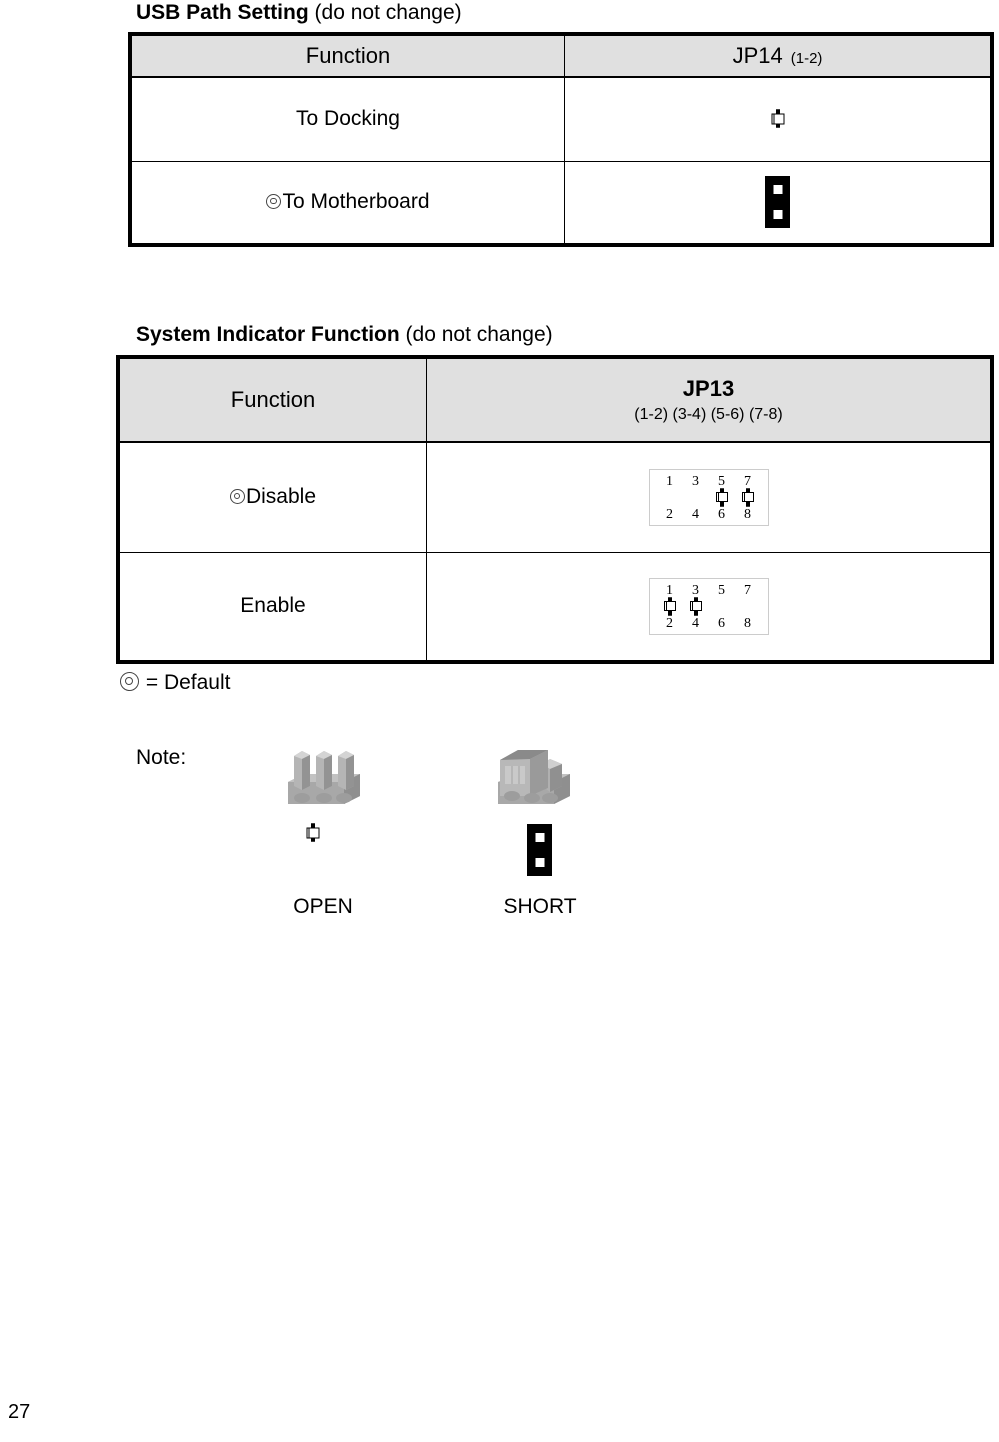 This screenshot has width=999, height=1442. I want to click on jumper-cap-3d, so click(534, 777).